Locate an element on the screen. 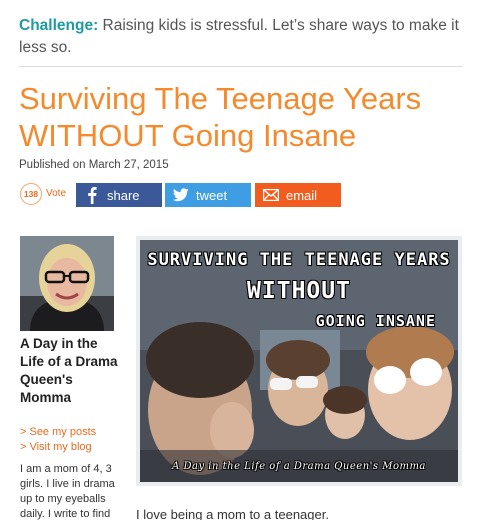 Image resolution: width=482 pixels, height=520 pixels. visit-my-blog-link: > Visit my blog is located at coordinates (56, 447).